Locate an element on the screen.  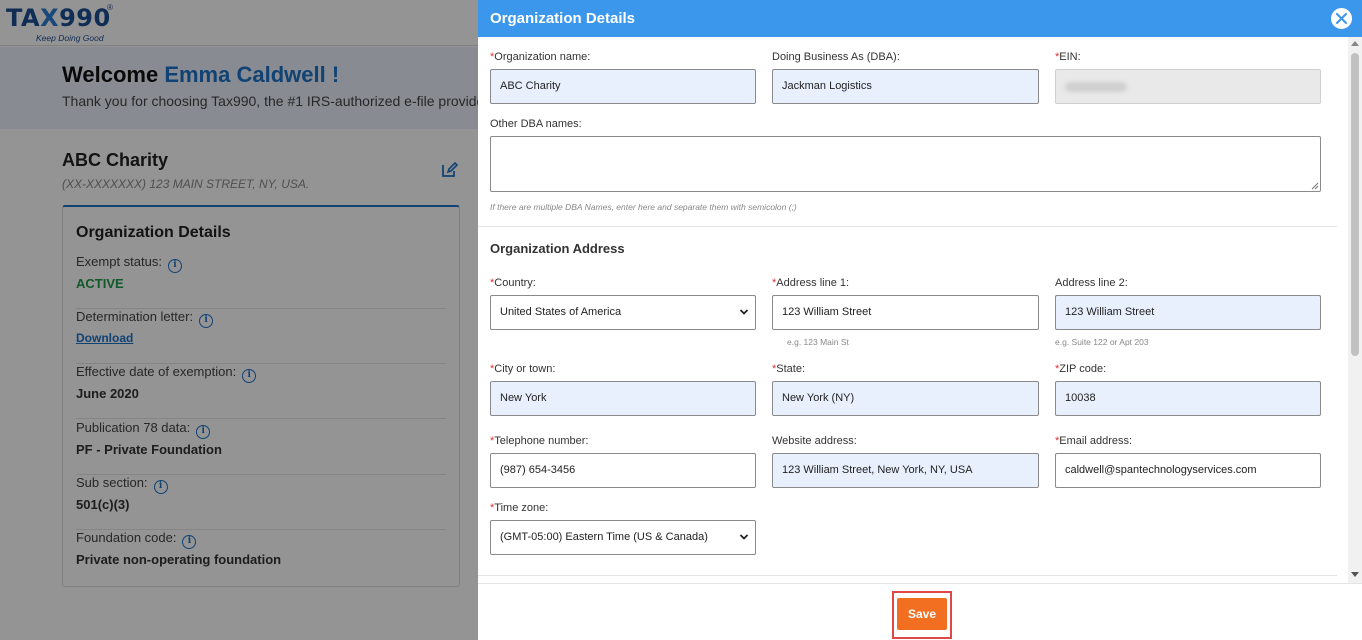
ein-redacted-value is located at coordinates (1096, 87).